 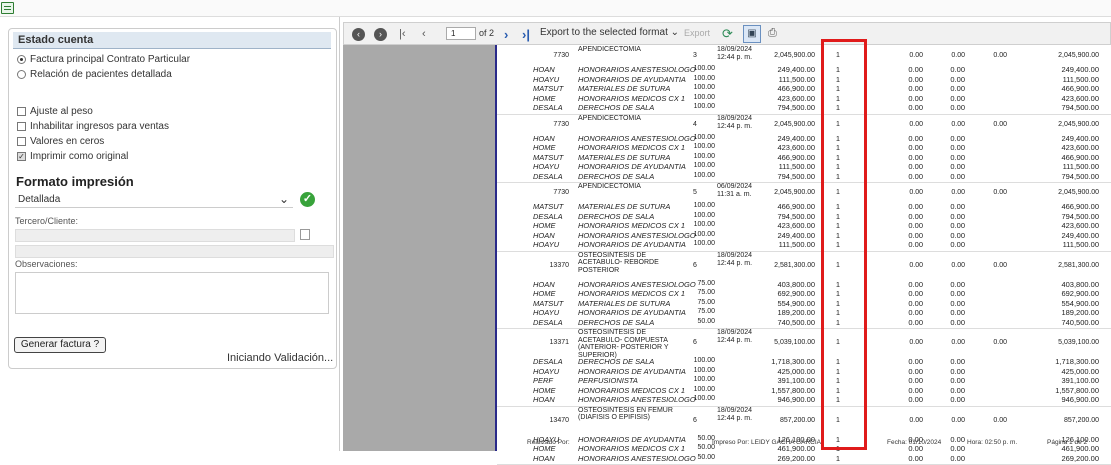 I want to click on radio-selected-icon, so click(x=21, y=59).